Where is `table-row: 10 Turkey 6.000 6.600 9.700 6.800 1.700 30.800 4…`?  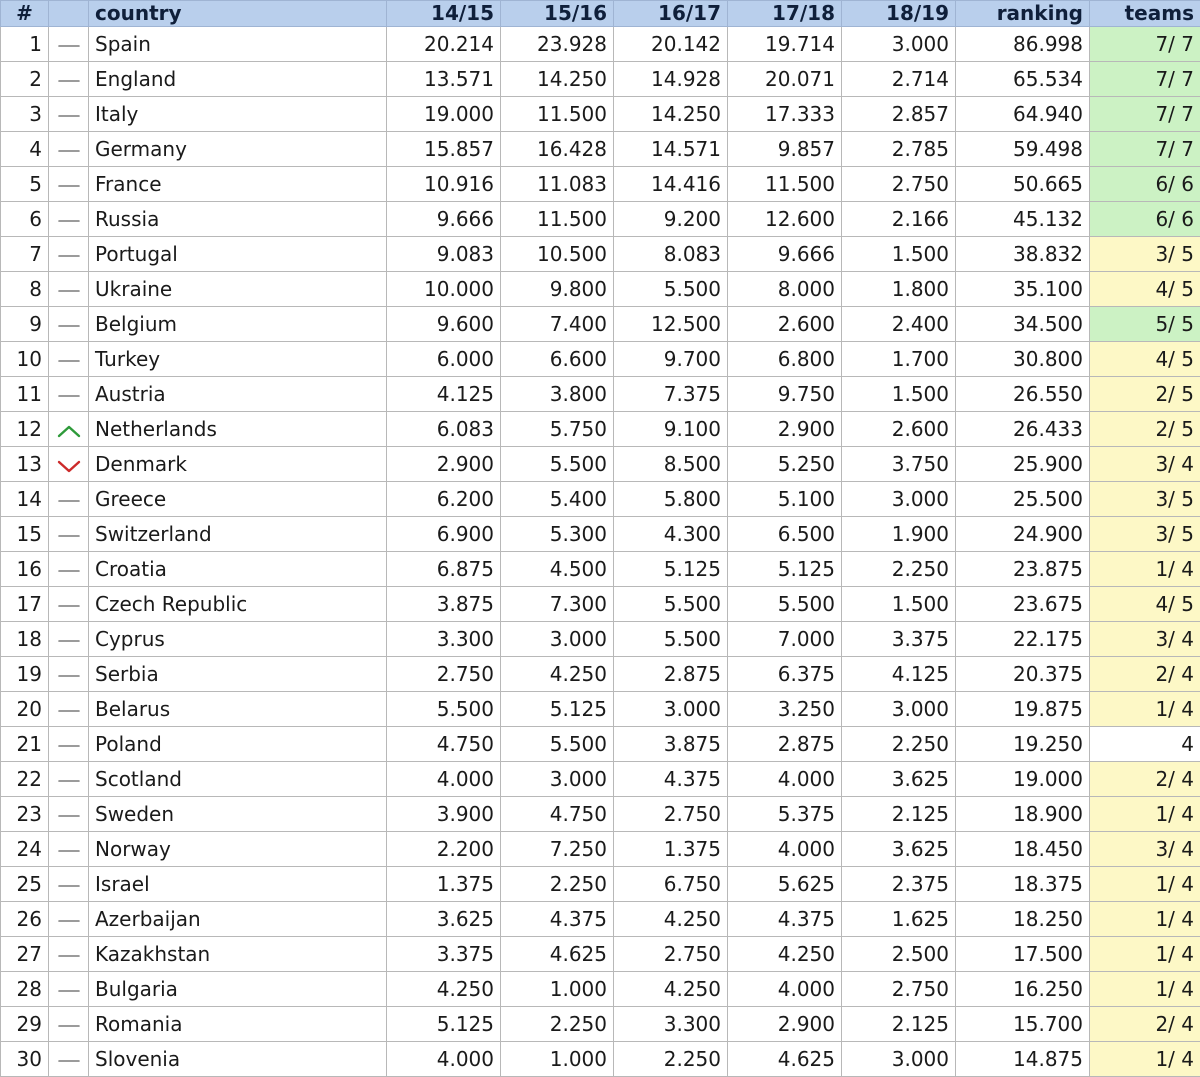 table-row: 10 Turkey 6.000 6.600 9.700 6.800 1.700 30.800 4… is located at coordinates (600, 359).